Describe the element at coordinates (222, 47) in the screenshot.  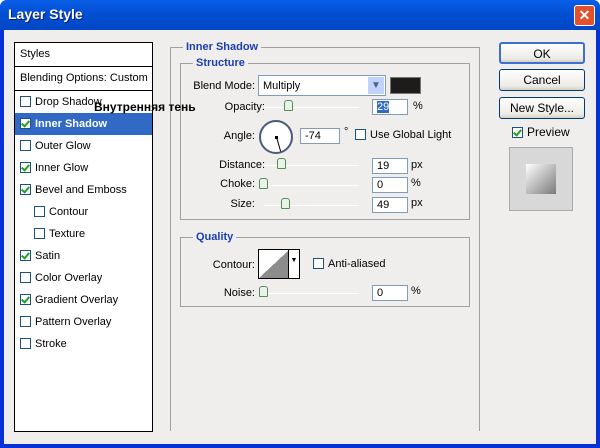
I see `group-title: Inner Shadow` at that location.